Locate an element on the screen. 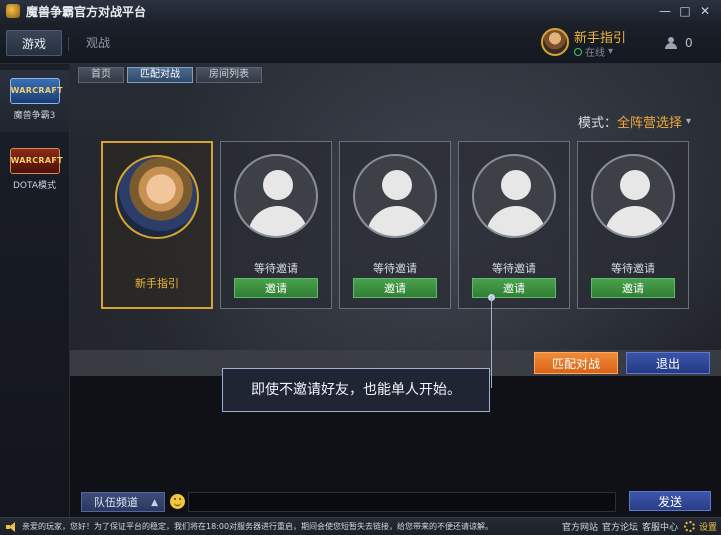  mode-selector: 模式： 全阵营选择 ▾ is located at coordinates (634, 121).